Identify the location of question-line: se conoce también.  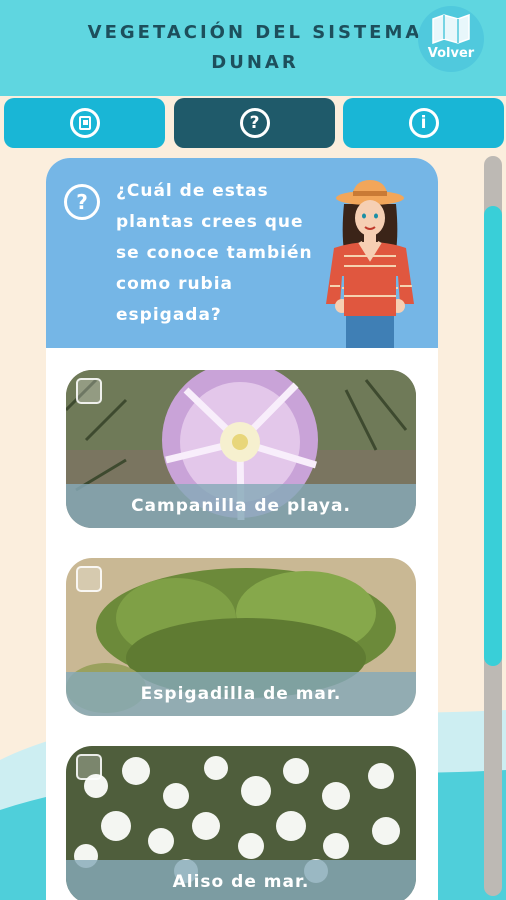
(214, 253).